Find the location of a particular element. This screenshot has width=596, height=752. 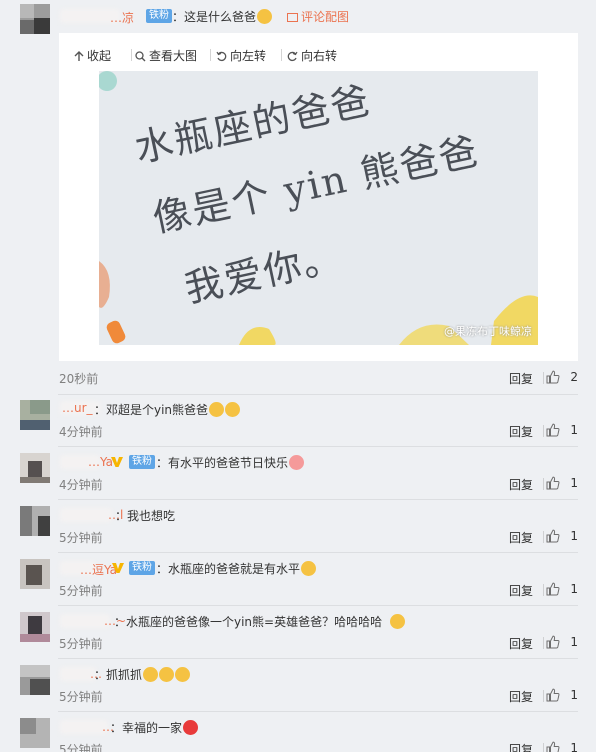

comment-text: ：抓抓抓 is located at coordinates (142, 674).